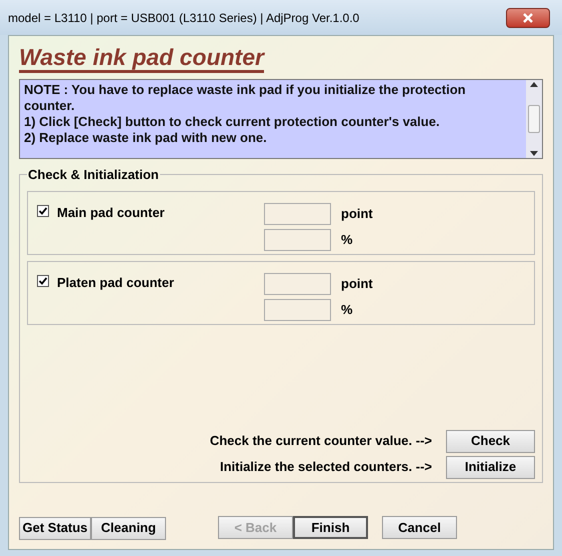 This screenshot has width=562, height=556. What do you see at coordinates (326, 467) in the screenshot?
I see `action-prompt: Initialize the selected counters. -->` at bounding box center [326, 467].